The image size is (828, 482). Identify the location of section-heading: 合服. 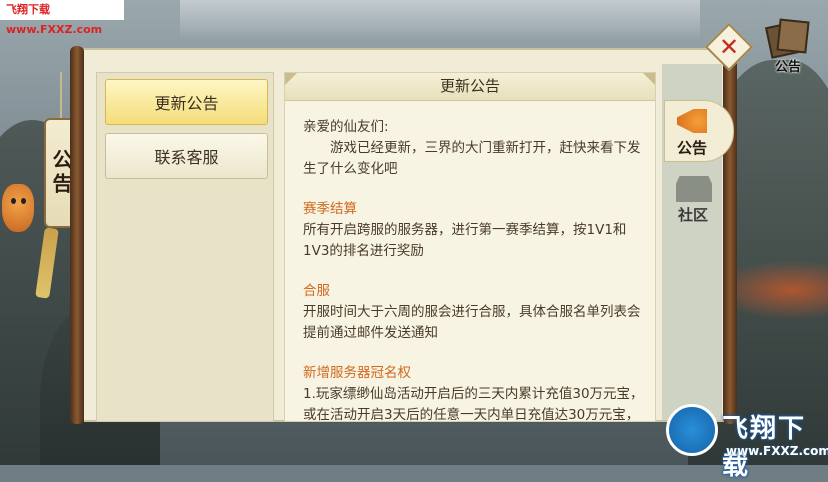
(316, 291).